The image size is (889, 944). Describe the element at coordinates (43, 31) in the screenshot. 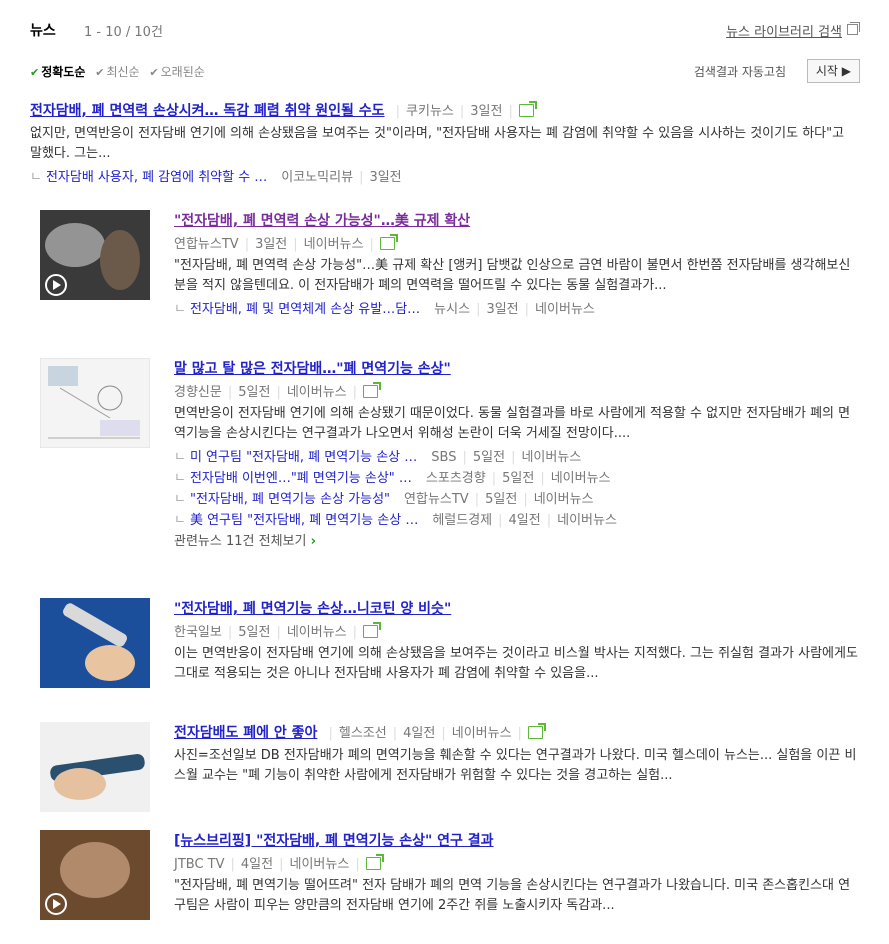

I see `section-title: 뉴스` at that location.